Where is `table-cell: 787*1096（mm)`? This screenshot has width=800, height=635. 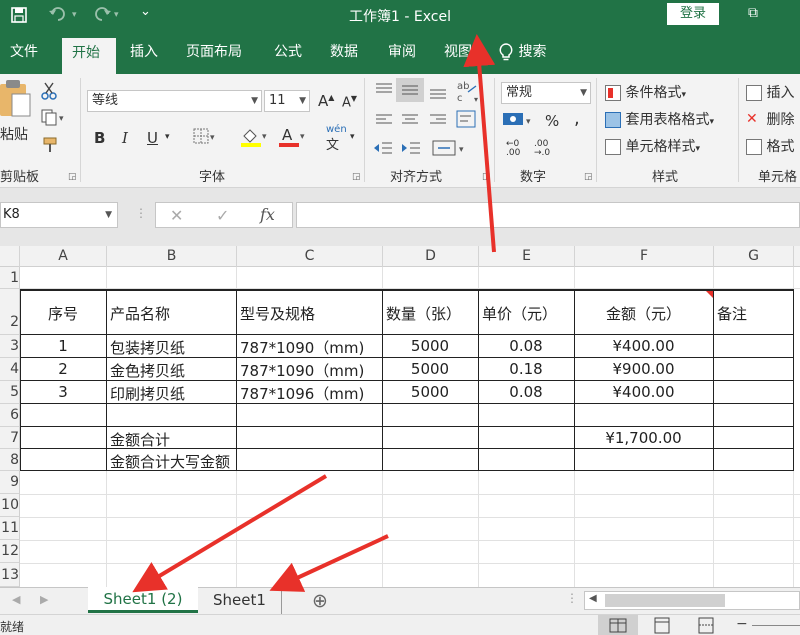
table-cell: 787*1096（mm) is located at coordinates (302, 393).